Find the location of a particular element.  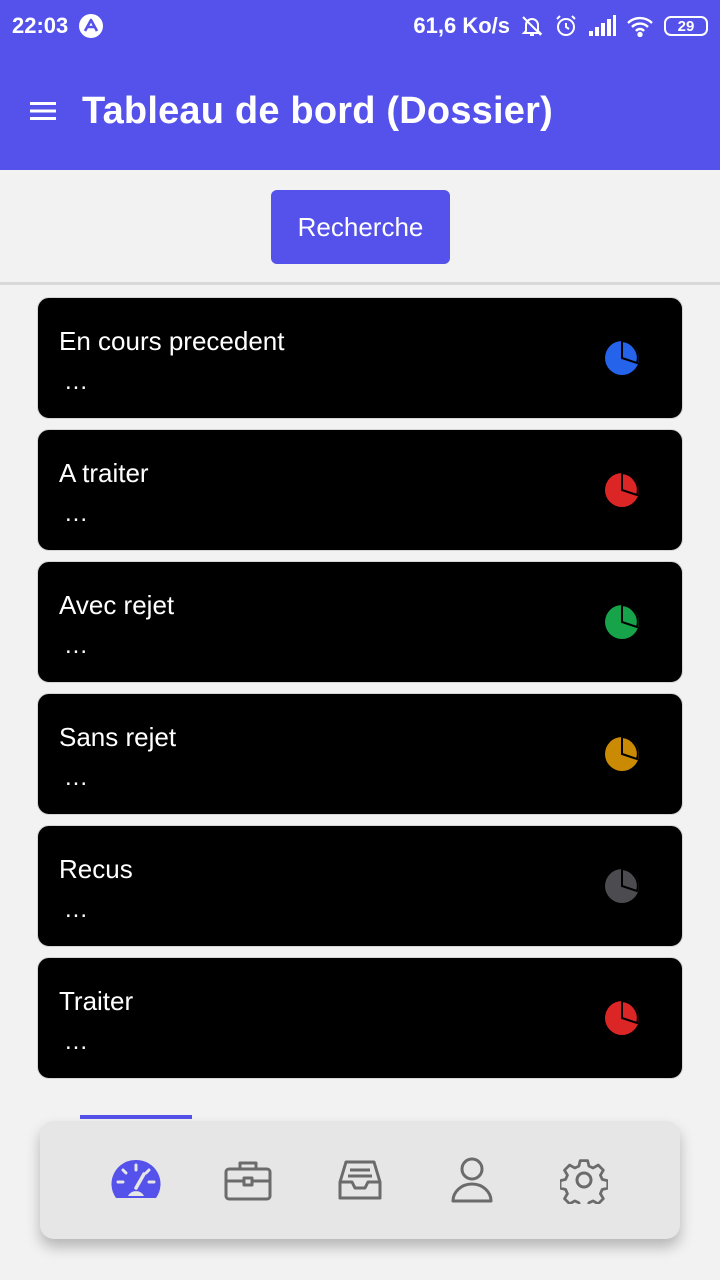

battery-icon: 29 is located at coordinates (686, 26).